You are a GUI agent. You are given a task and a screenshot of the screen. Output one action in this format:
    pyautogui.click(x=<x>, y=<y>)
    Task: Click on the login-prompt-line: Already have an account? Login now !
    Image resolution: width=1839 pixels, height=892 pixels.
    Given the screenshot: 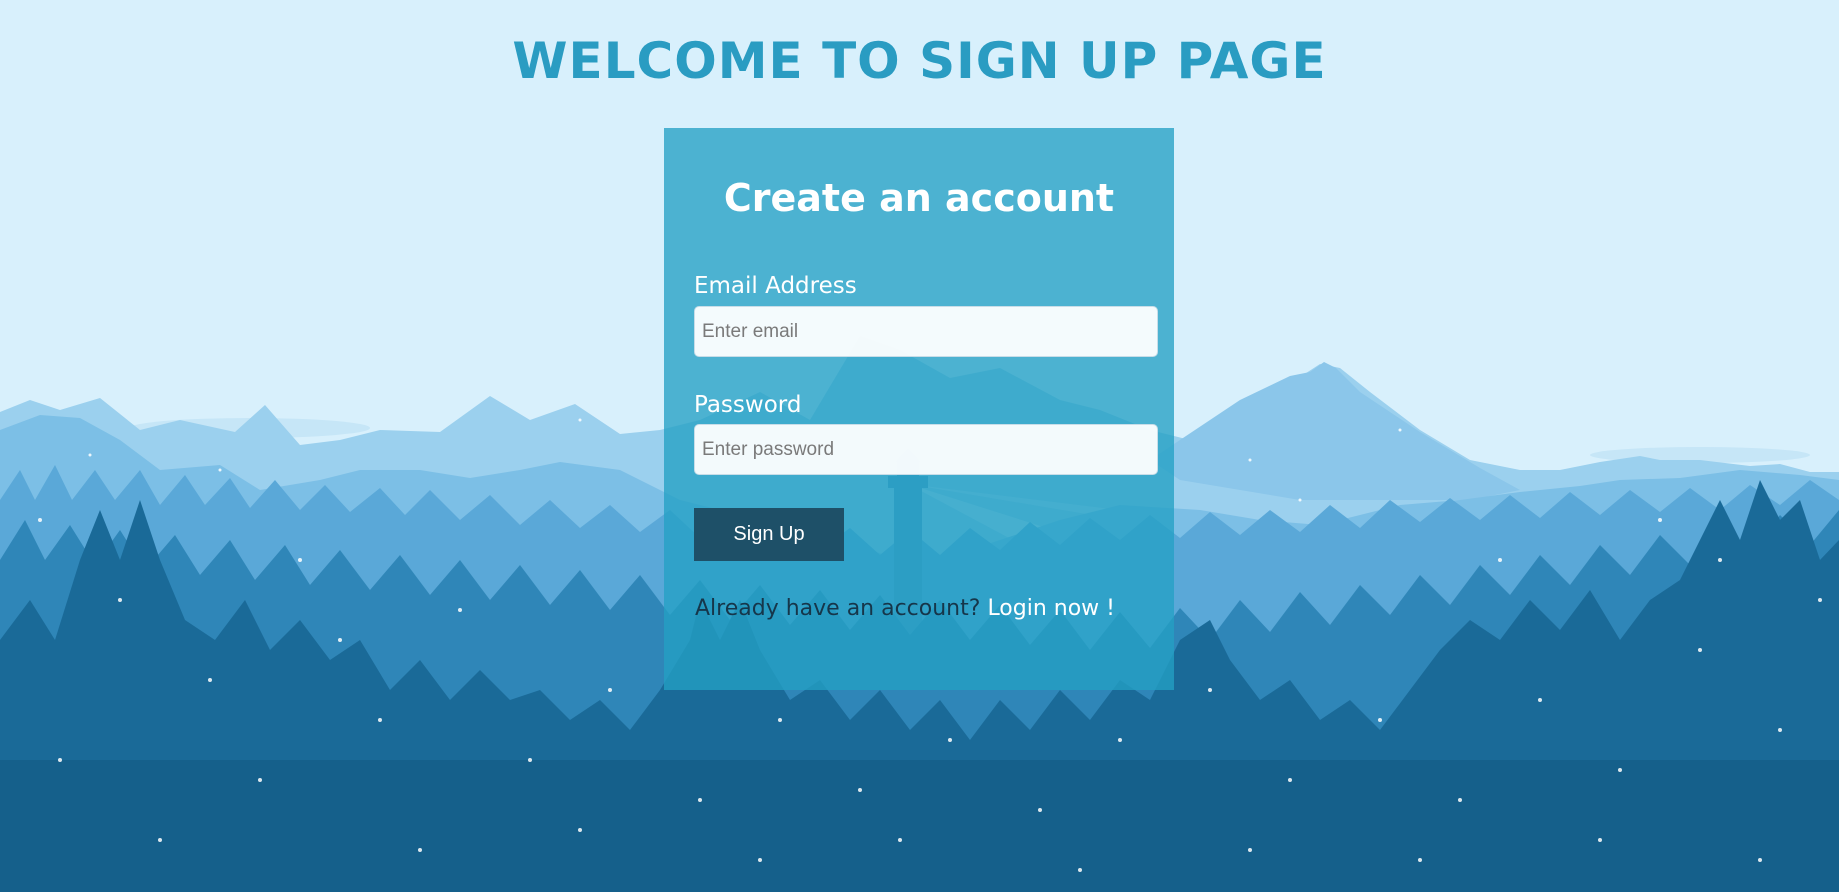 What is the action you would take?
    pyautogui.click(x=905, y=608)
    